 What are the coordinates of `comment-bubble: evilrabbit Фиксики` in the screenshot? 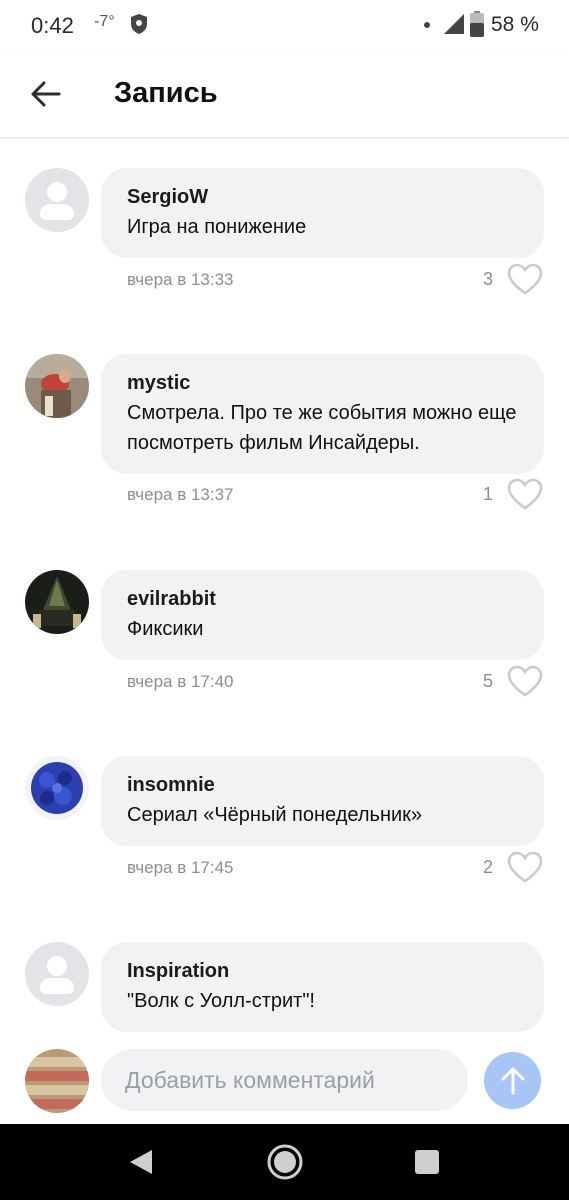 It's located at (322, 615).